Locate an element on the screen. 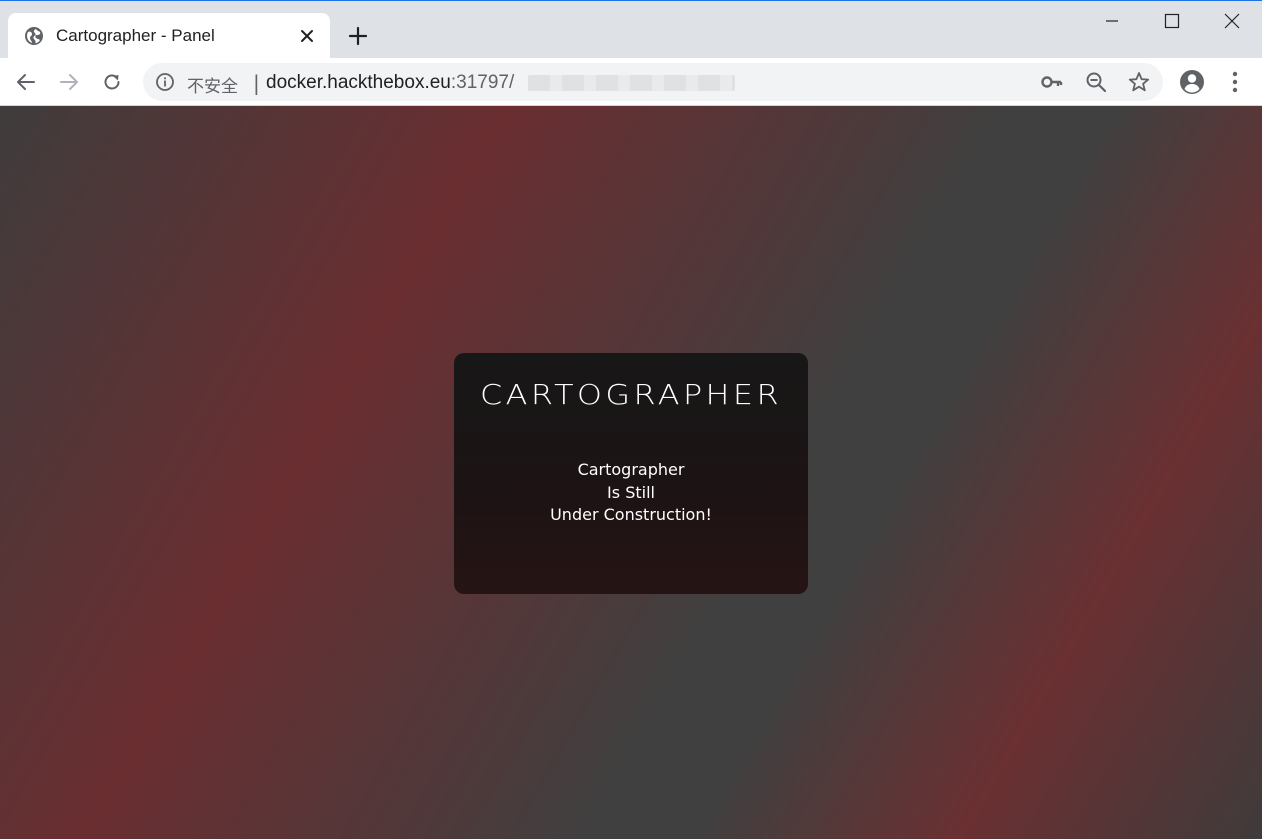  url-text: docker.hackthebox.eu:31797/ is located at coordinates (390, 83).